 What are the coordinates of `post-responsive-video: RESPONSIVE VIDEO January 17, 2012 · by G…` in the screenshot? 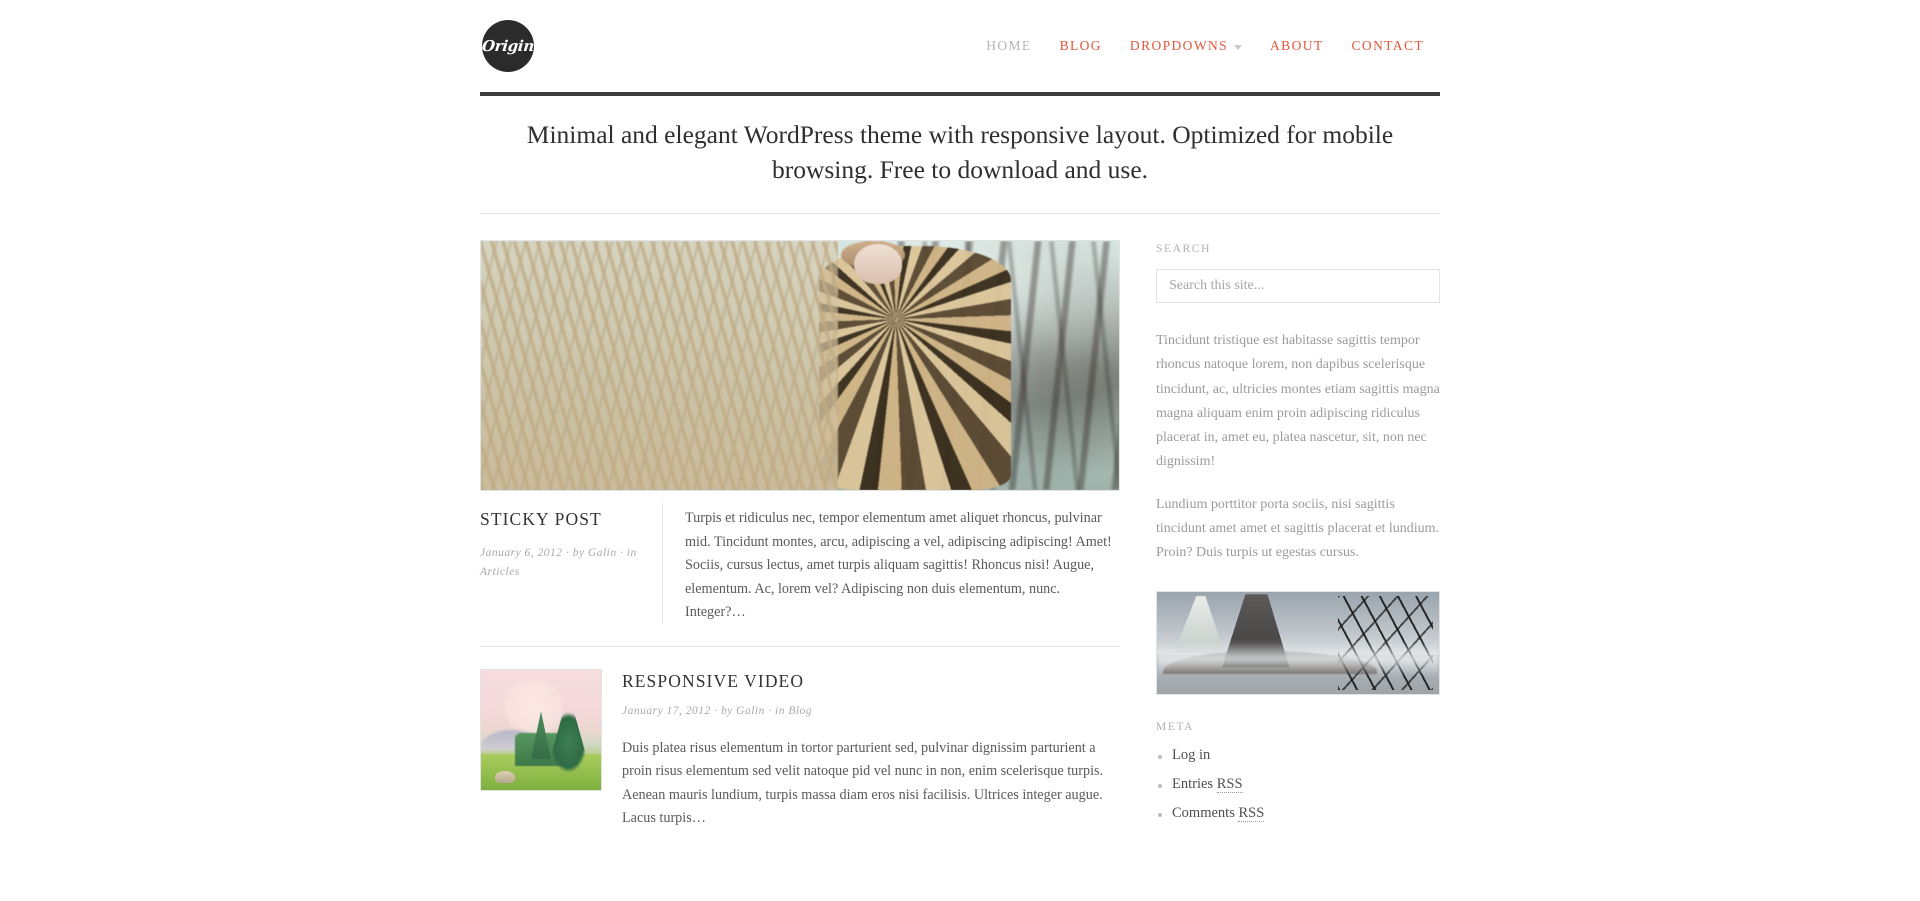 It's located at (800, 738).